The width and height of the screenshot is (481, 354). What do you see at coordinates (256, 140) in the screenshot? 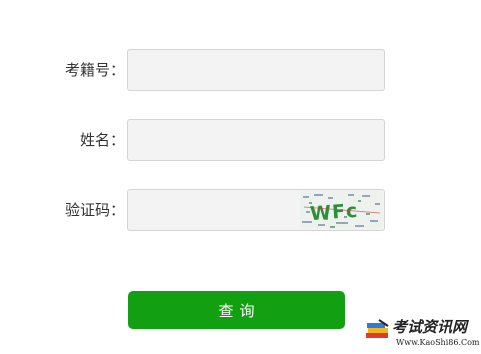
I see `name-input` at bounding box center [256, 140].